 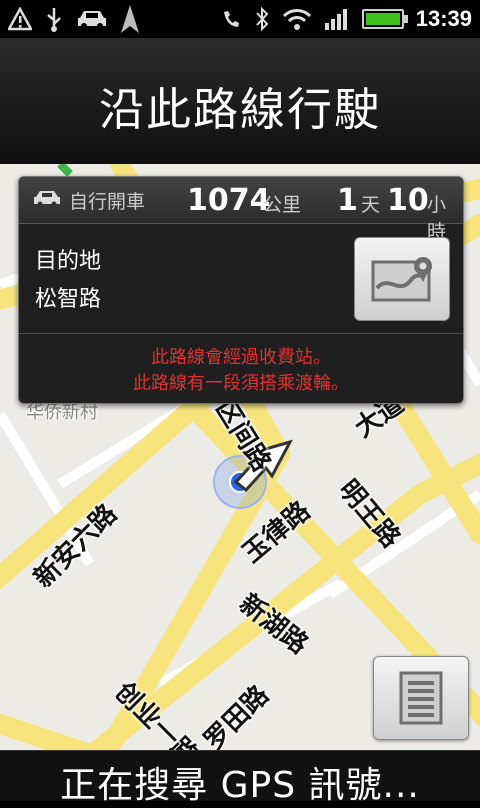 I want to click on signal-icon, so click(x=335, y=19).